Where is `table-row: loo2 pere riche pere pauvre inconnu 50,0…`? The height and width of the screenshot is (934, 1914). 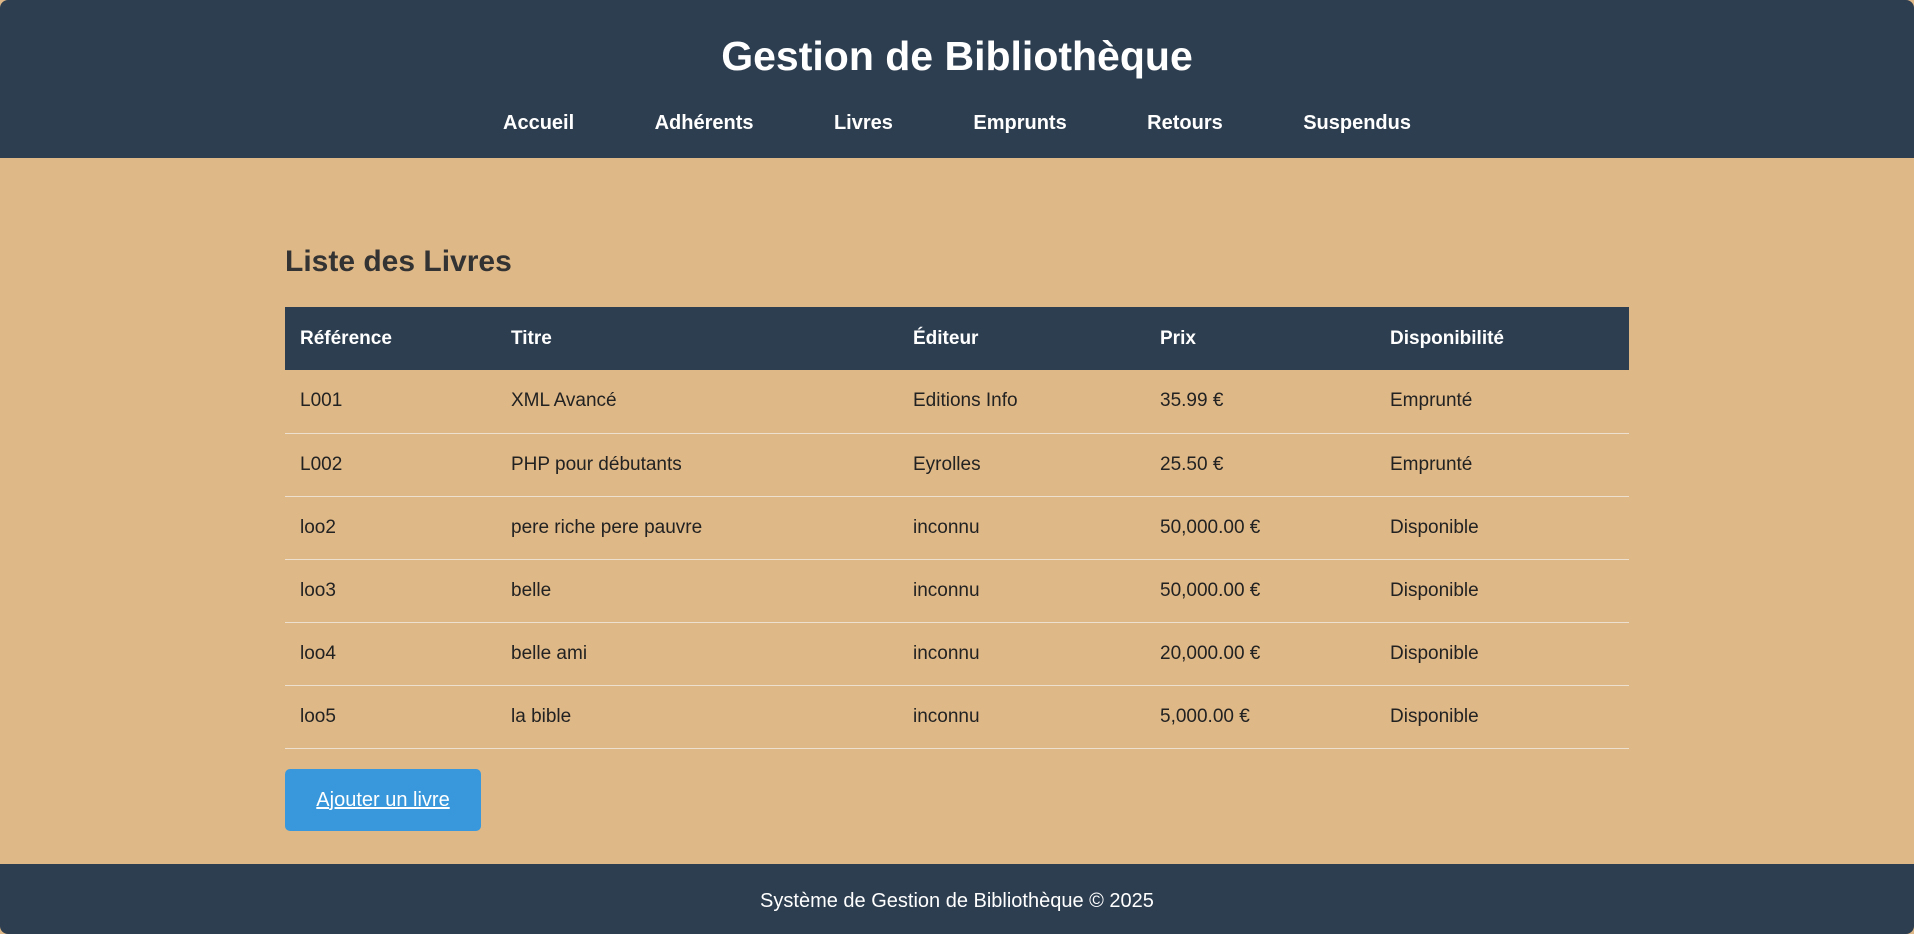 table-row: loo2 pere riche pere pauvre inconnu 50,0… is located at coordinates (957, 527).